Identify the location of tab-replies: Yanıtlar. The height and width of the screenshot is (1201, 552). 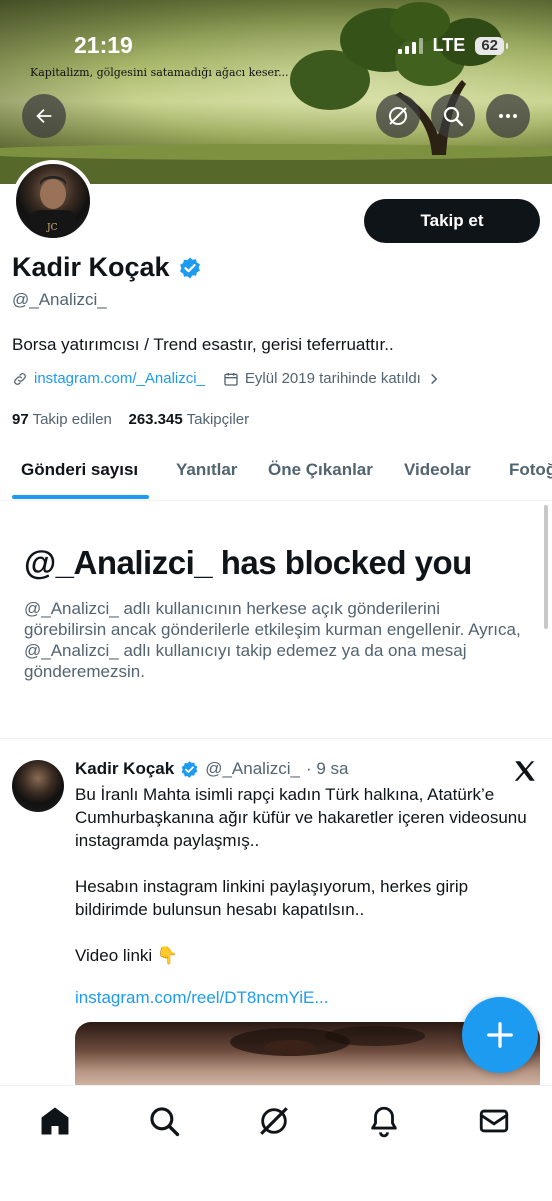
(206, 470).